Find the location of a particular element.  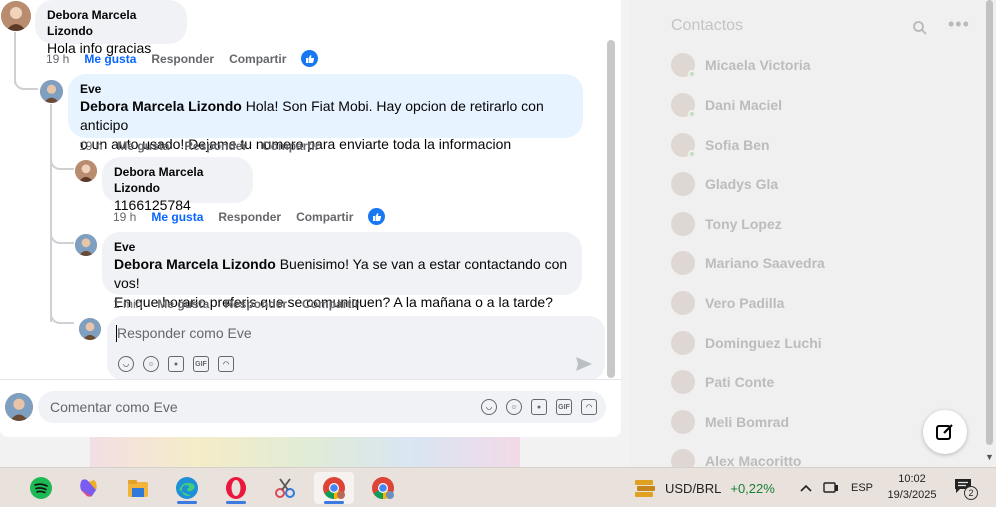

compose-icon is located at coordinates (944, 432).